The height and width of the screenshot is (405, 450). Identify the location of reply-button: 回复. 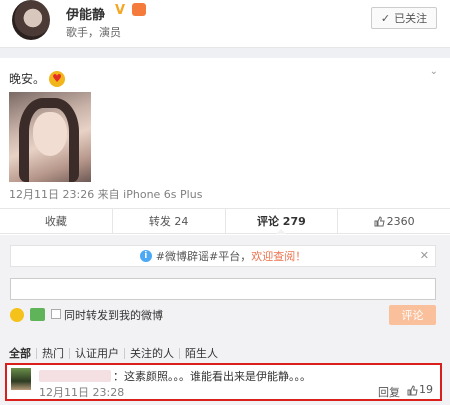
(389, 392).